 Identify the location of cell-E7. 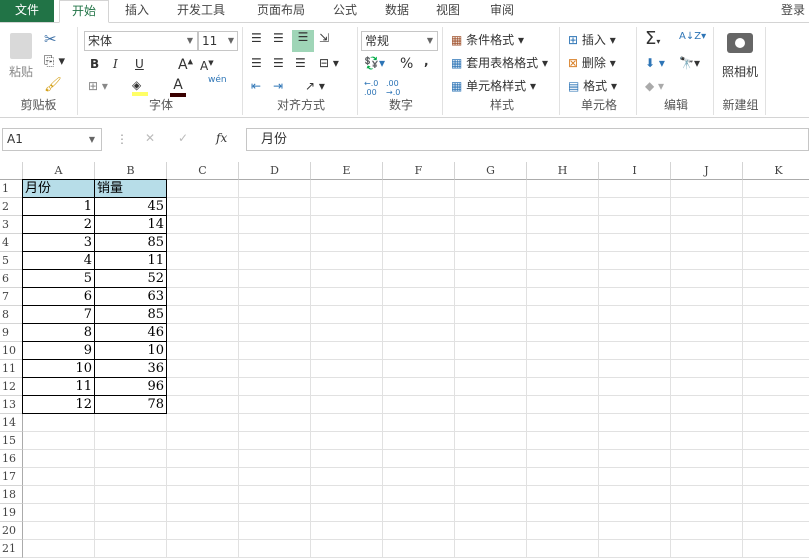
(347, 297).